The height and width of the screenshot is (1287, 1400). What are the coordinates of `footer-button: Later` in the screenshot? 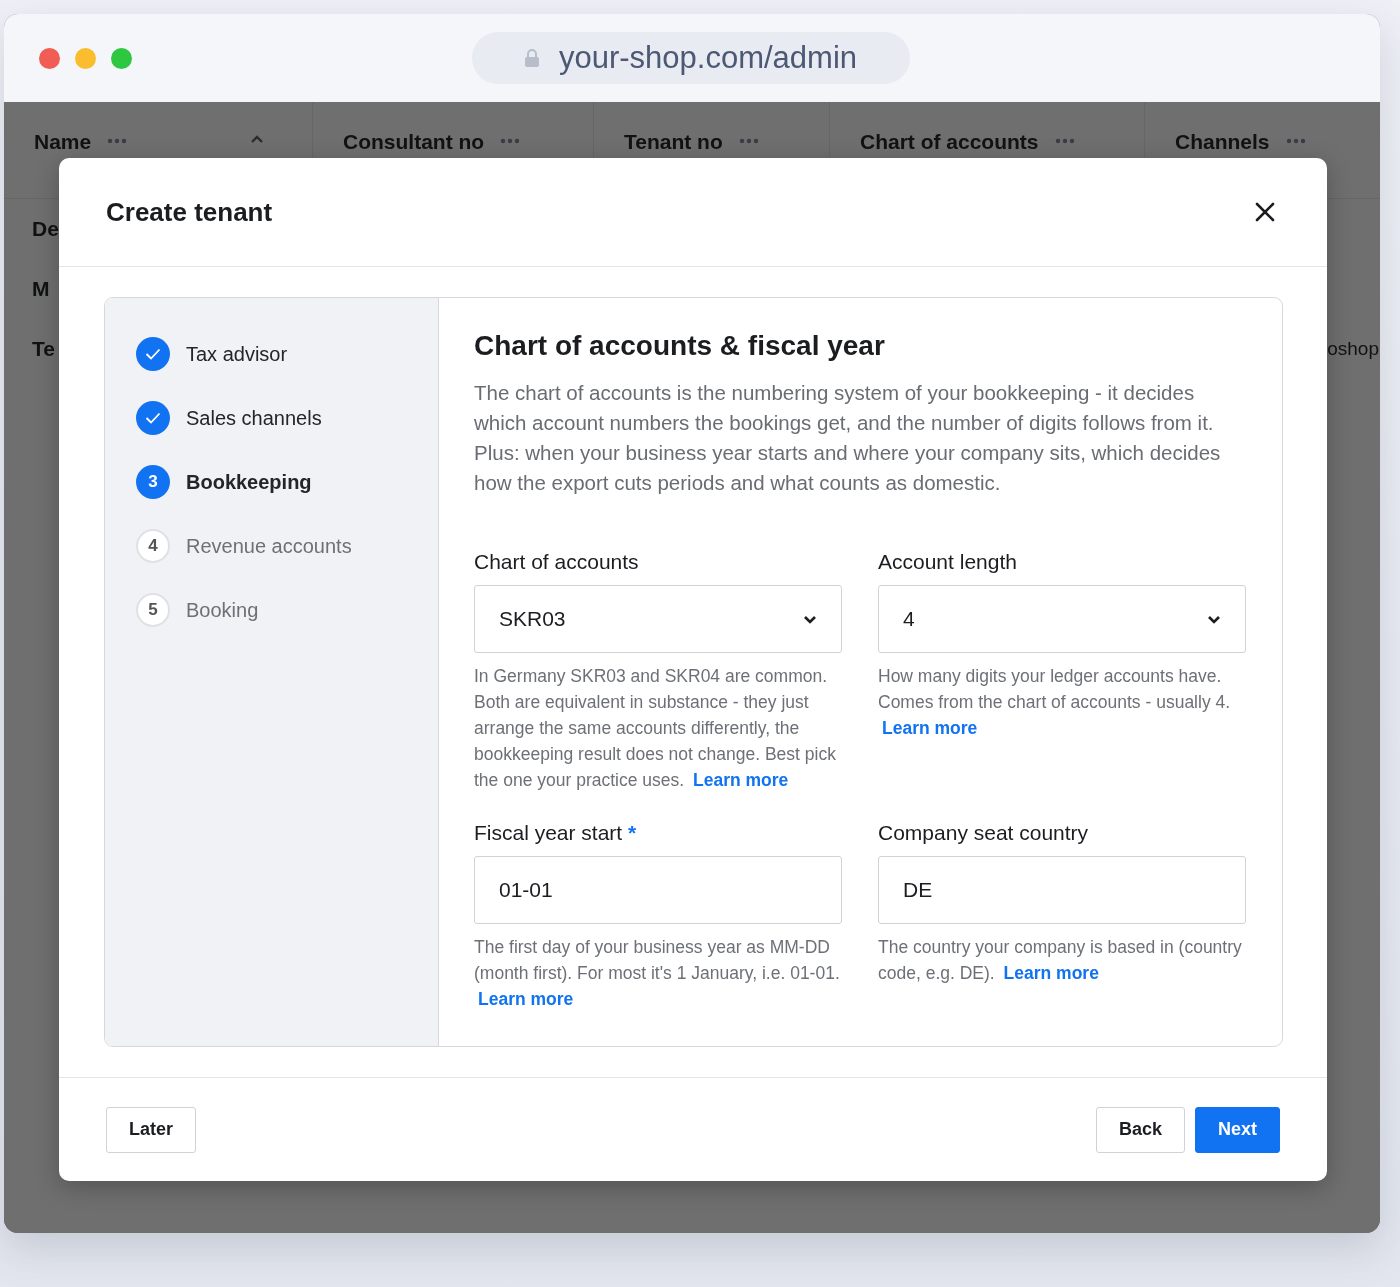 It's located at (151, 1129).